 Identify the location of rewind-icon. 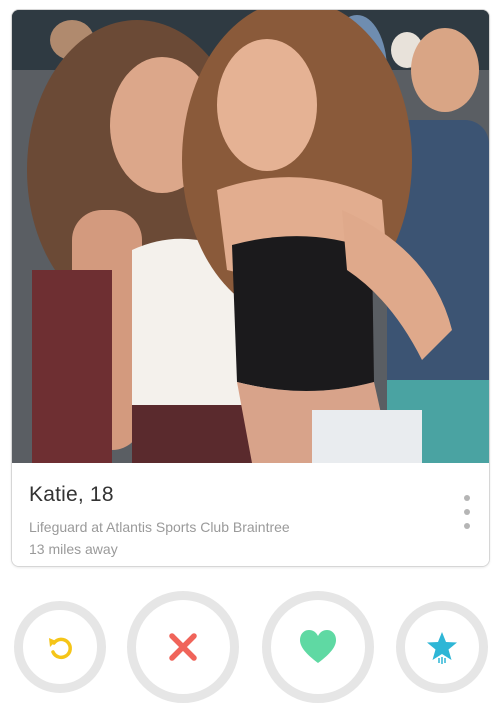
(60, 648).